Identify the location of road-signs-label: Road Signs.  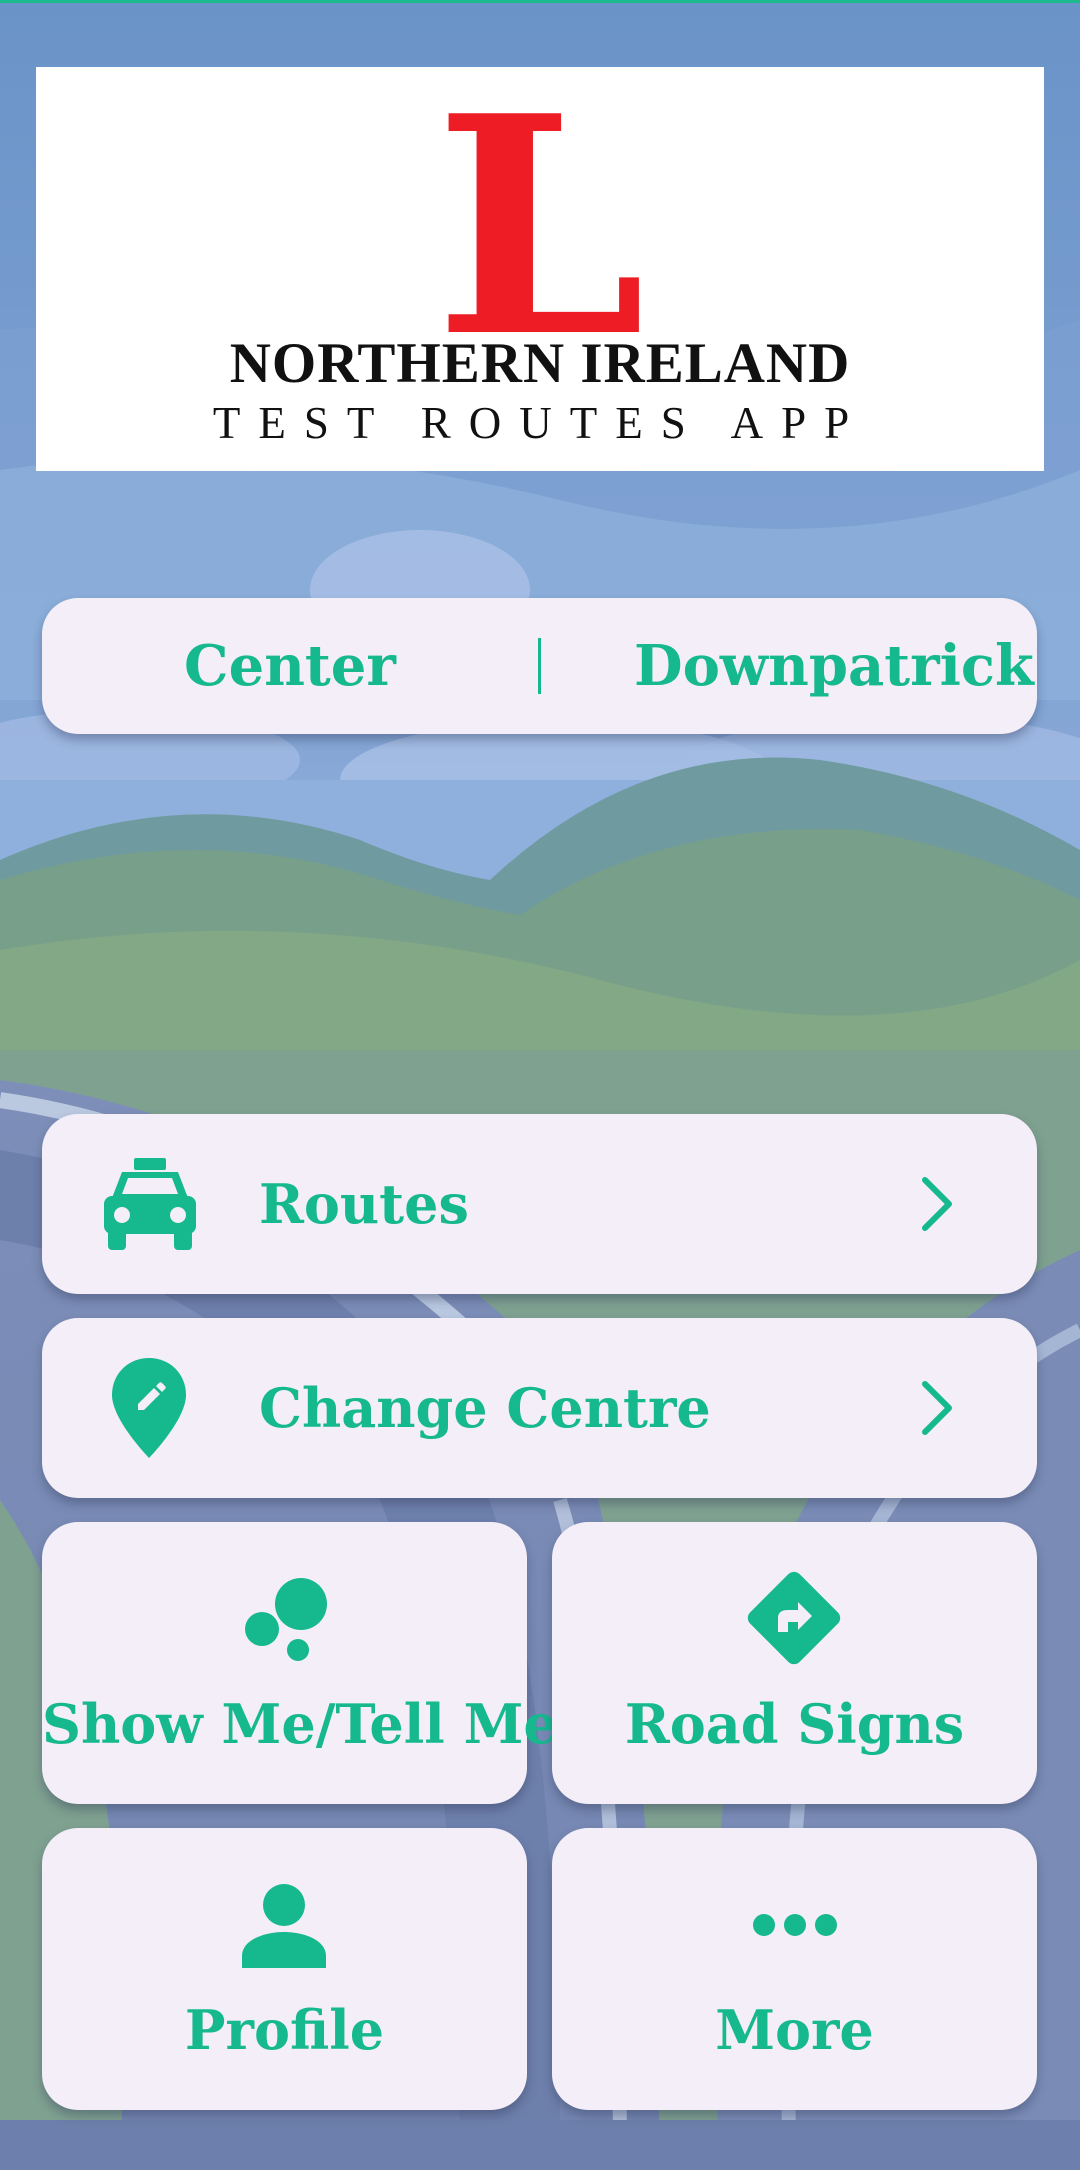
(794, 1724).